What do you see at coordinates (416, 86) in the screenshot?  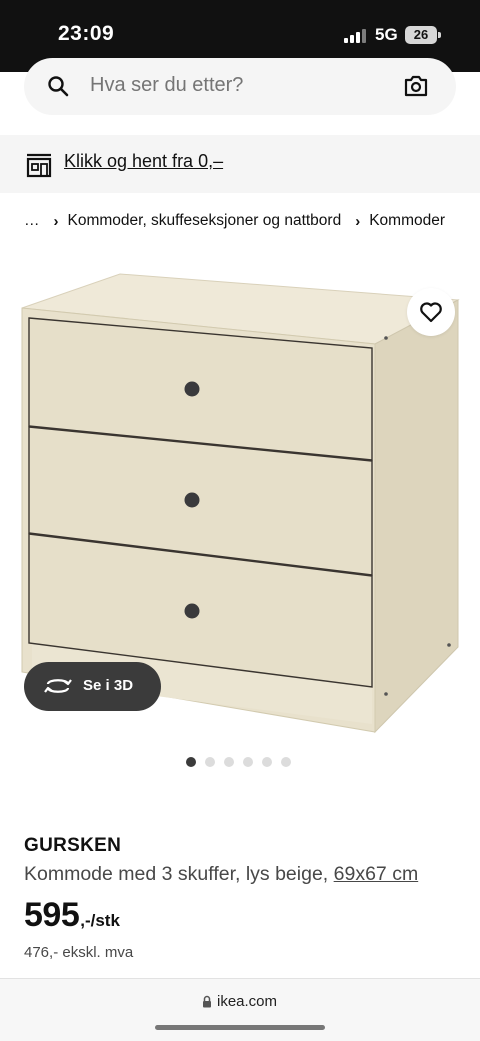 I see `camera-icon` at bounding box center [416, 86].